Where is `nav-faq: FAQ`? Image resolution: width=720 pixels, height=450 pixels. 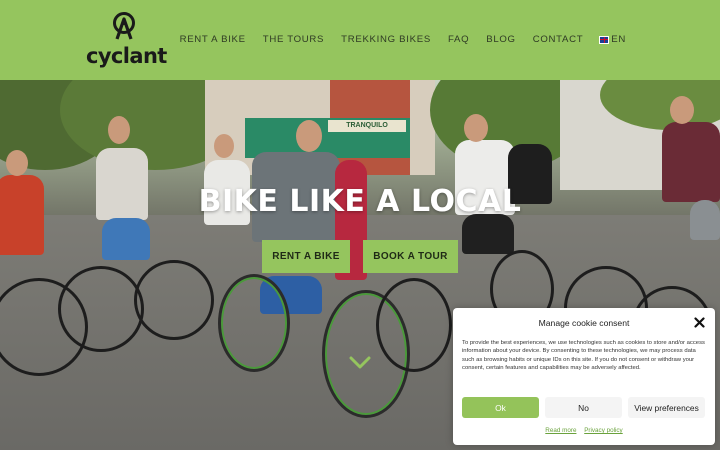 nav-faq: FAQ is located at coordinates (458, 39).